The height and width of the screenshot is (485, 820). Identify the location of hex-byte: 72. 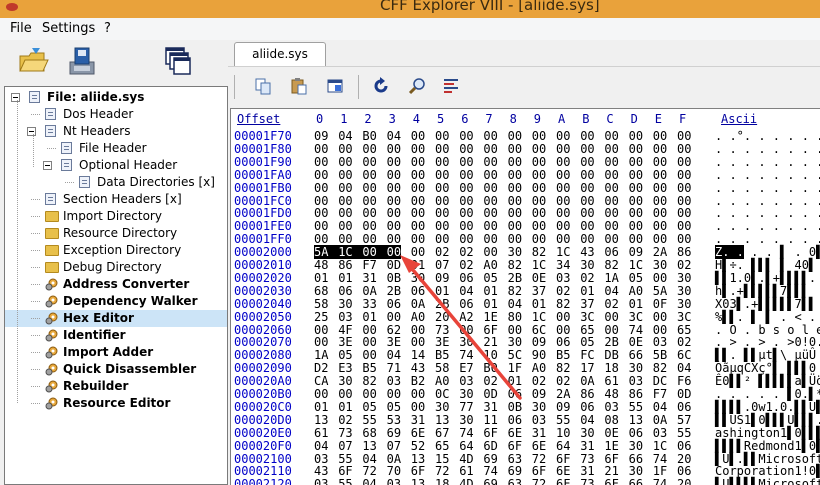
(442, 471).